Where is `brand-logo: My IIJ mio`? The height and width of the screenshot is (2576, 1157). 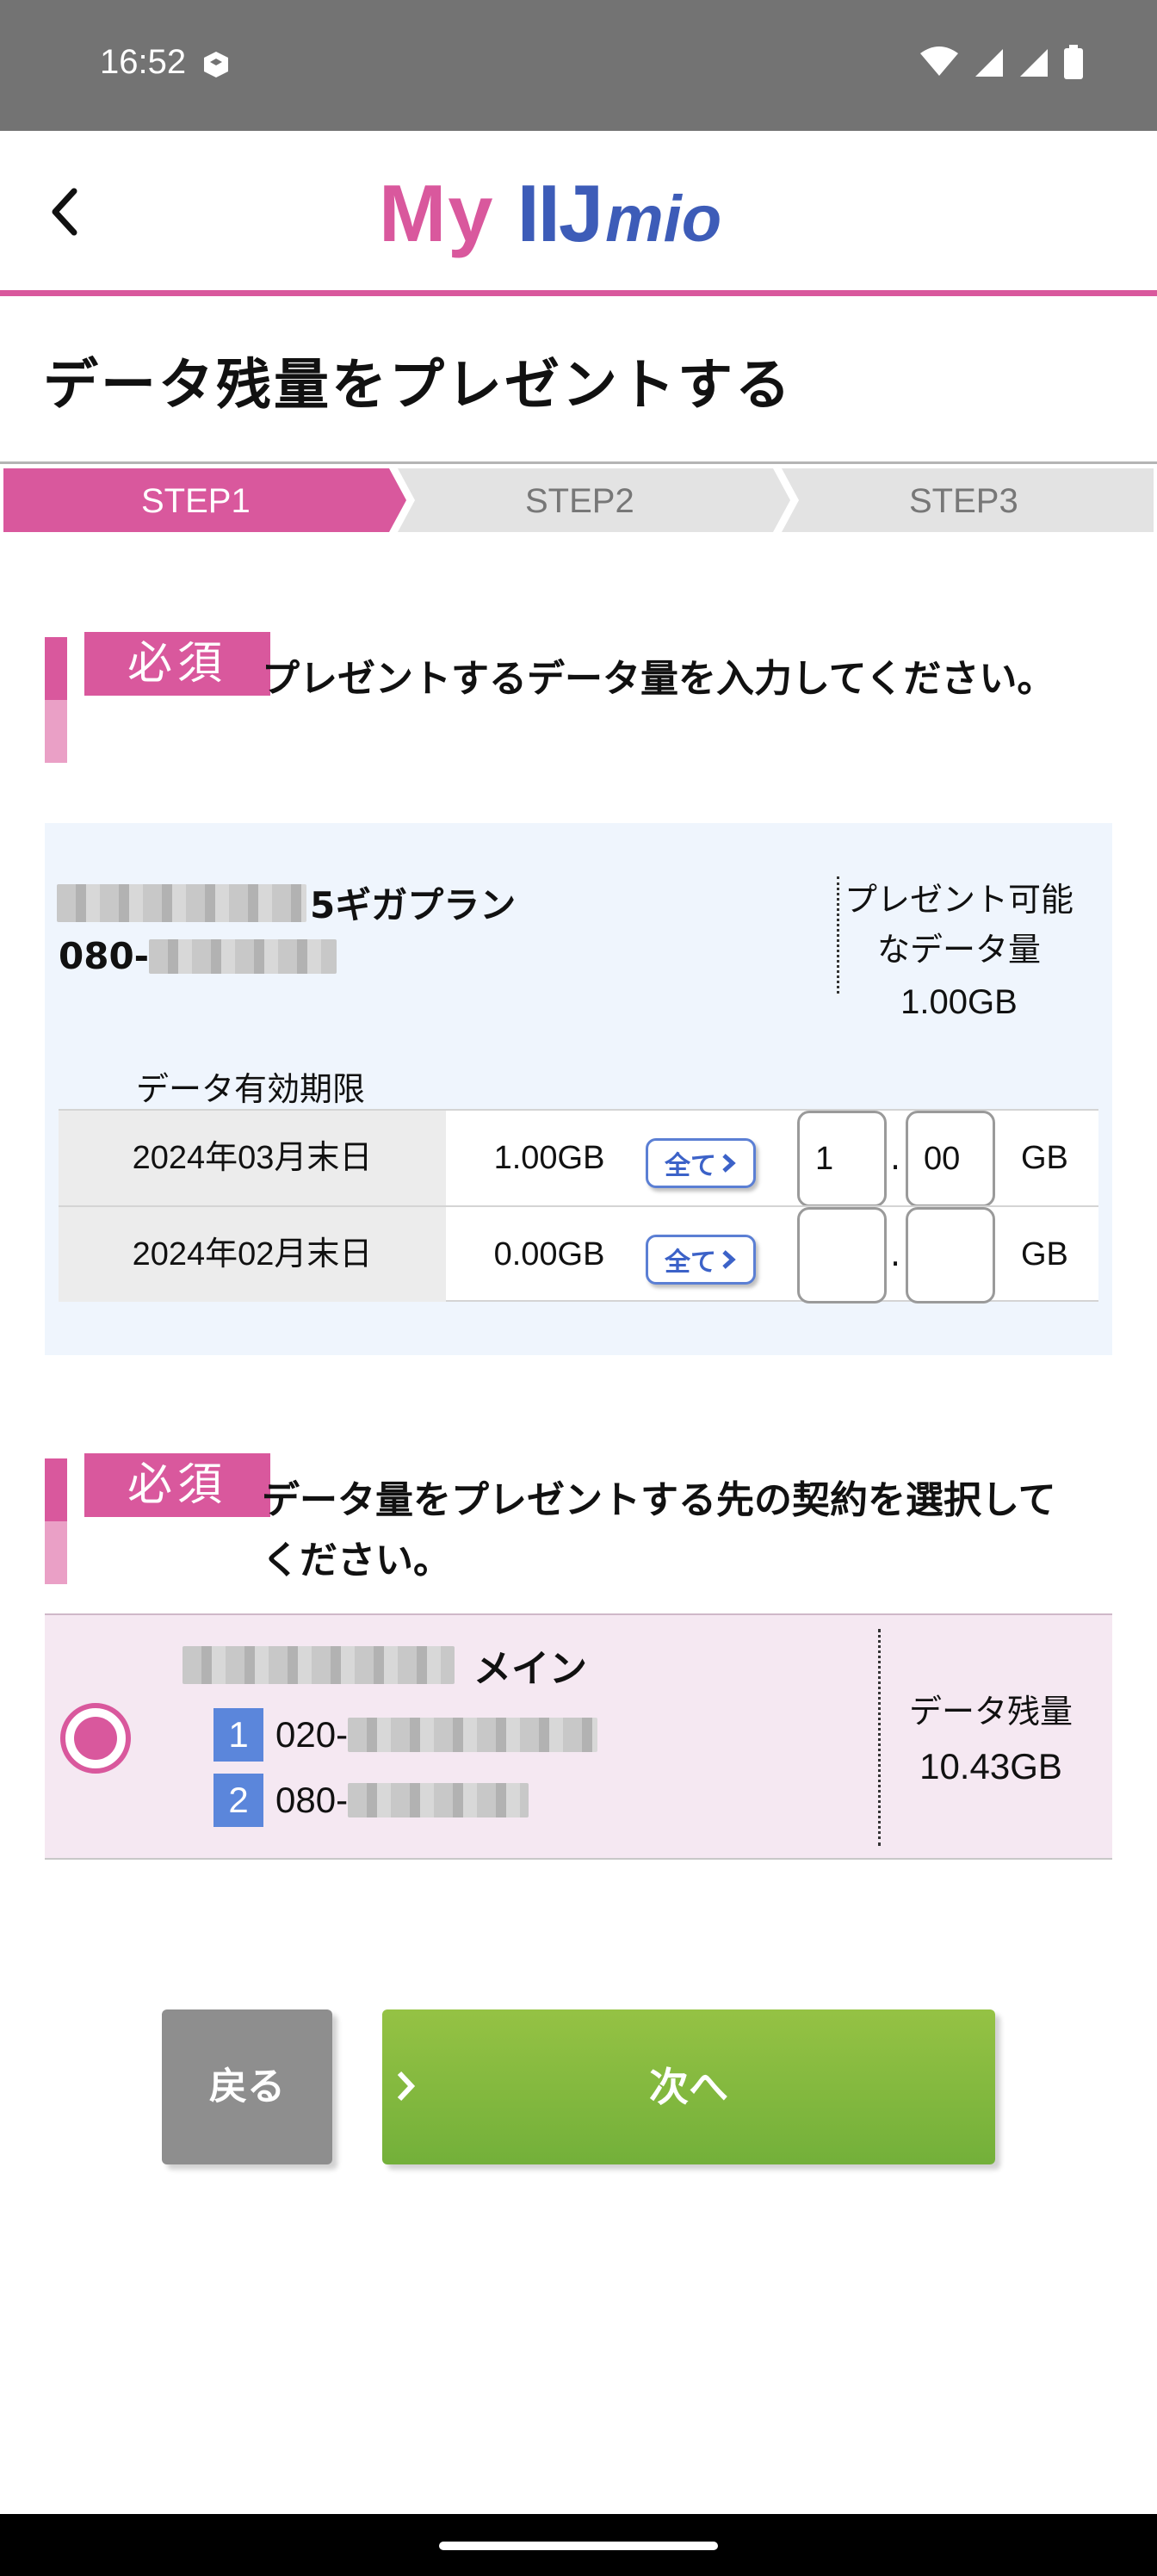
brand-logo: My IIJ mio is located at coordinates (550, 214).